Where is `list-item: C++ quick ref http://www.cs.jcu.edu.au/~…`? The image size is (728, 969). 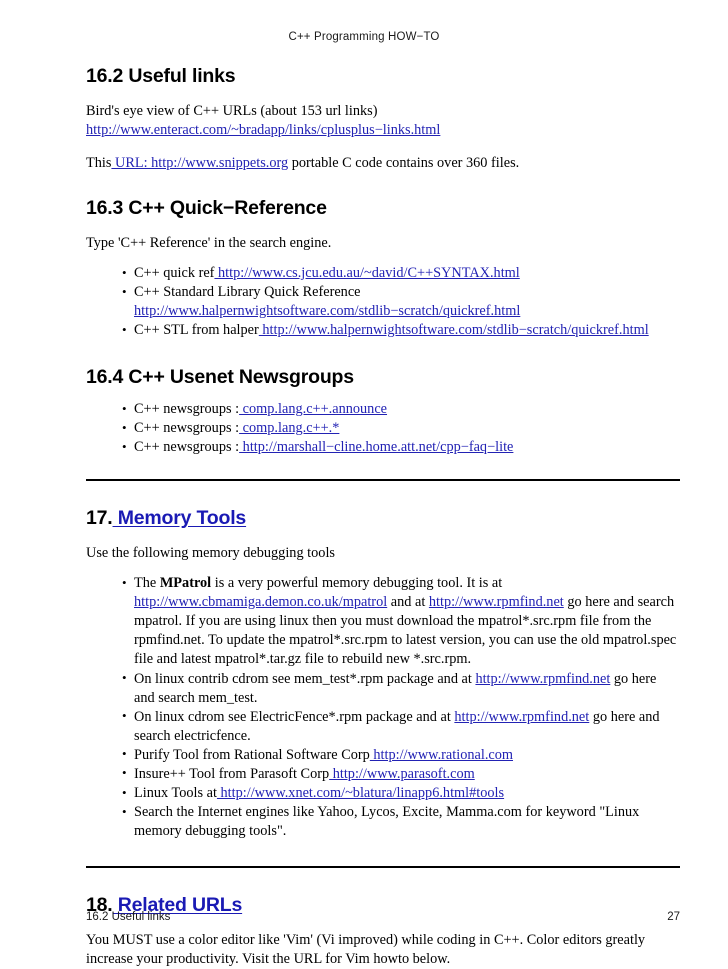 list-item: C++ quick ref http://www.cs.jcu.edu.au/~… is located at coordinates (401, 273).